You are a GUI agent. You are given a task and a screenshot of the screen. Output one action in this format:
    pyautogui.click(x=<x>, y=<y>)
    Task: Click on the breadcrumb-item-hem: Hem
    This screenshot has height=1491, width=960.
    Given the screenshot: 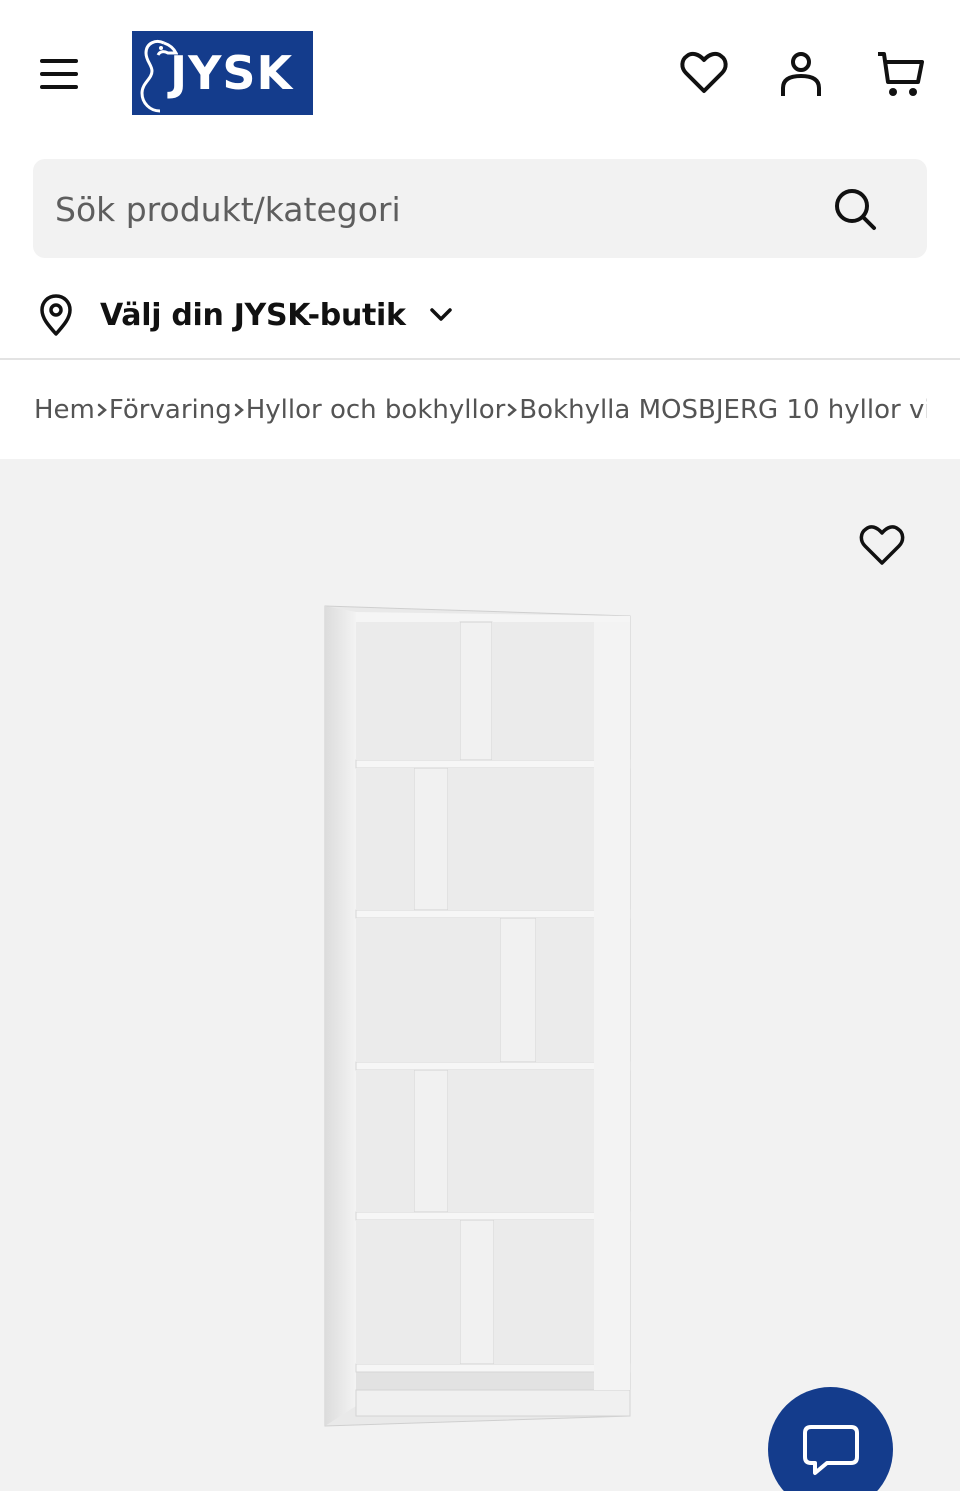 What is the action you would take?
    pyautogui.click(x=64, y=410)
    